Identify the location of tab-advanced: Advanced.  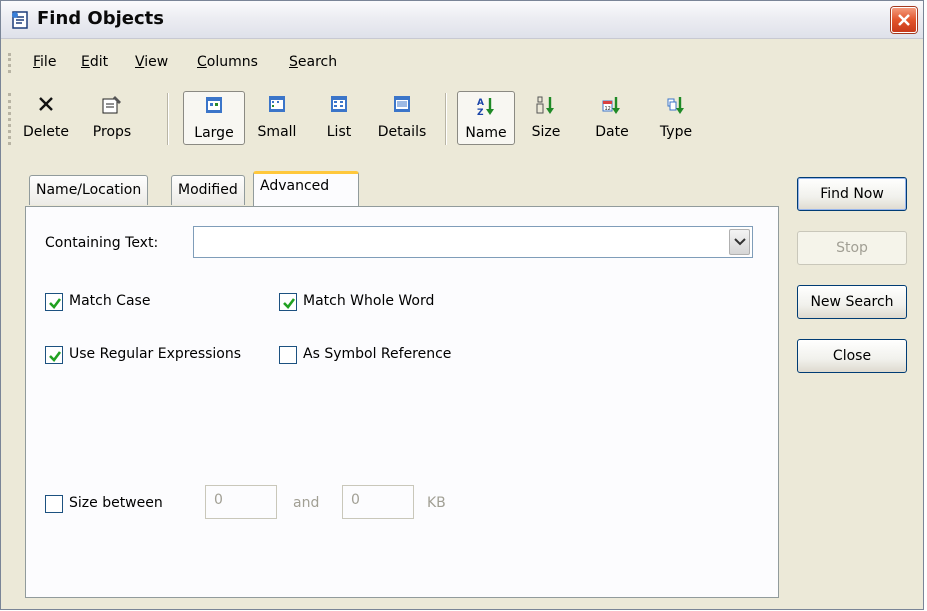
(306, 188).